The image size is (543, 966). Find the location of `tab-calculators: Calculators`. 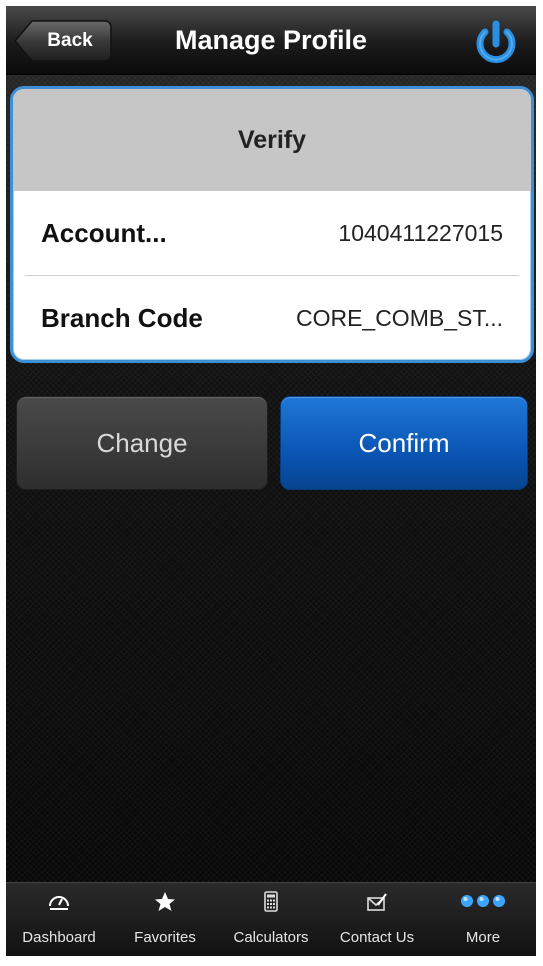

tab-calculators: Calculators is located at coordinates (271, 919).